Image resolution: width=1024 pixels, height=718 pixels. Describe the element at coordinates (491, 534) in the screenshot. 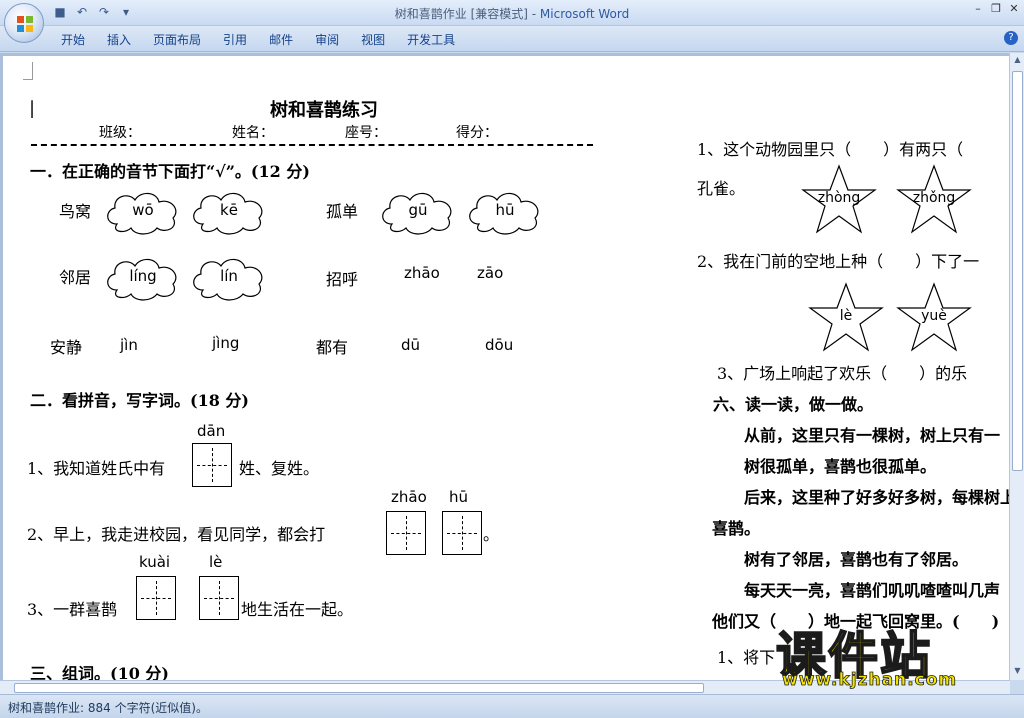

I see `s2-q2-after: 。` at that location.